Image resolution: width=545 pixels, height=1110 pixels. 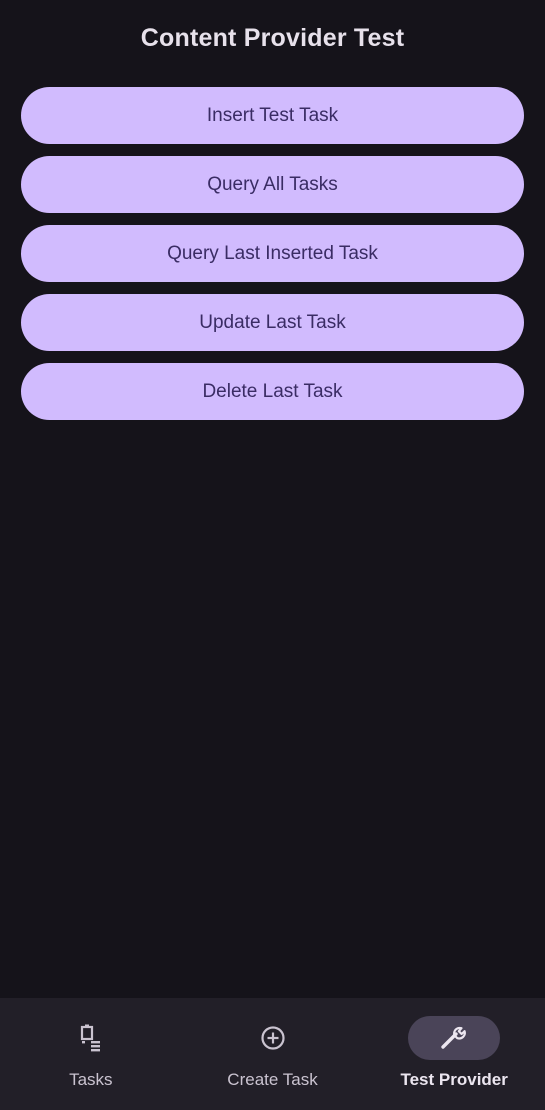 What do you see at coordinates (272, 115) in the screenshot?
I see `insert-test-task-button: Insert Test Task` at bounding box center [272, 115].